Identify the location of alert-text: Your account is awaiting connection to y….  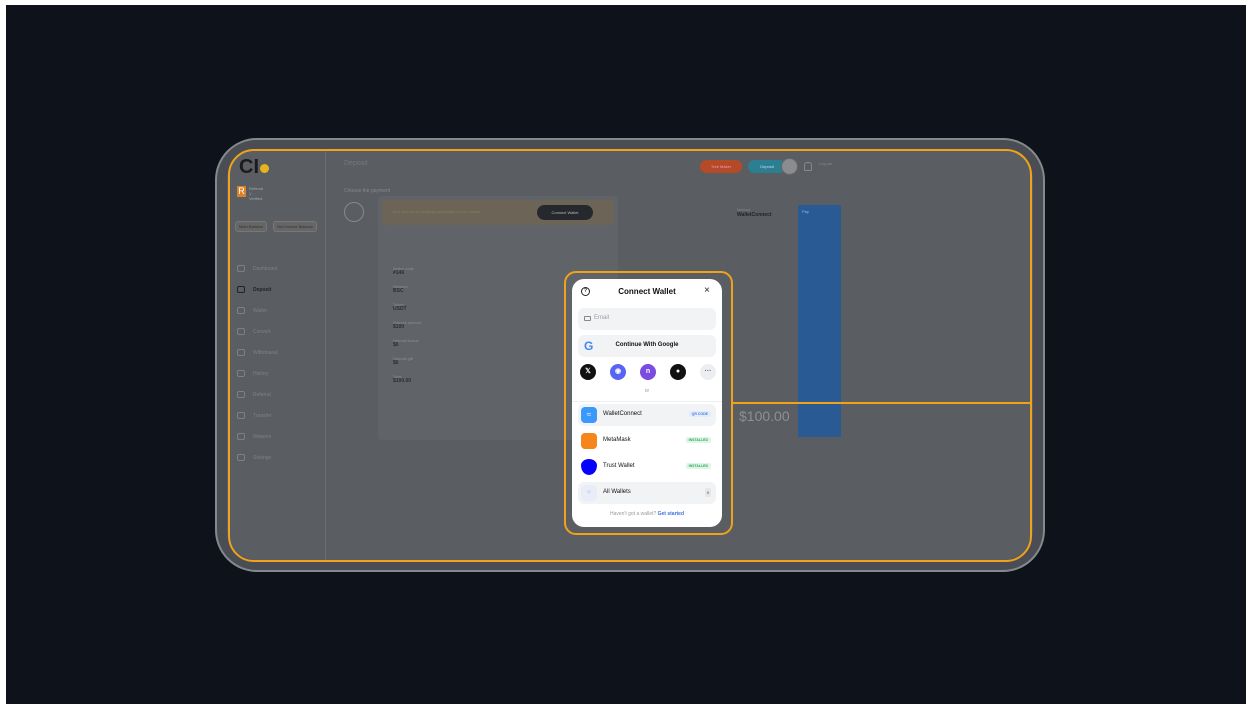
(436, 211).